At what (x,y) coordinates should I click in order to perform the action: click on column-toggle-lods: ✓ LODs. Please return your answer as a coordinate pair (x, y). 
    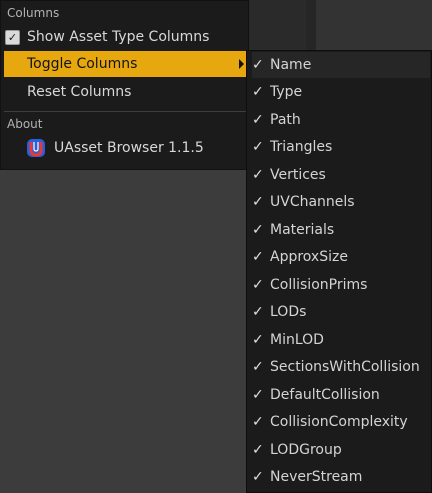
    Looking at the image, I should click on (341, 312).